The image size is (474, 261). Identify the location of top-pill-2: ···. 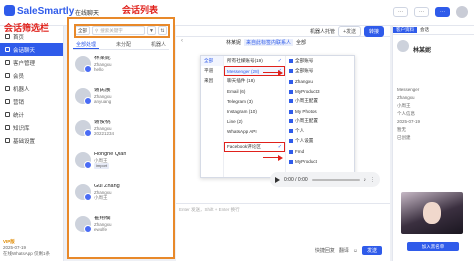
(421, 12).